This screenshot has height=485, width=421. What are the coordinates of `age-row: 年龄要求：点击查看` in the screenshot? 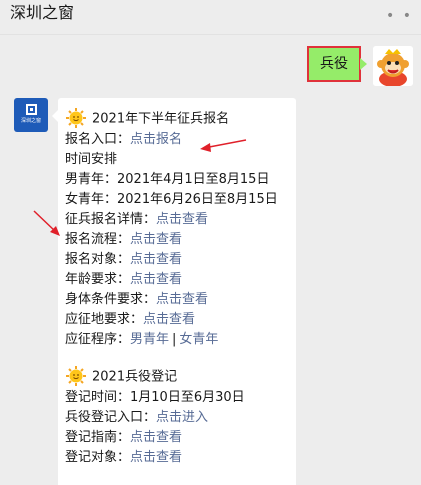 It's located at (171, 280).